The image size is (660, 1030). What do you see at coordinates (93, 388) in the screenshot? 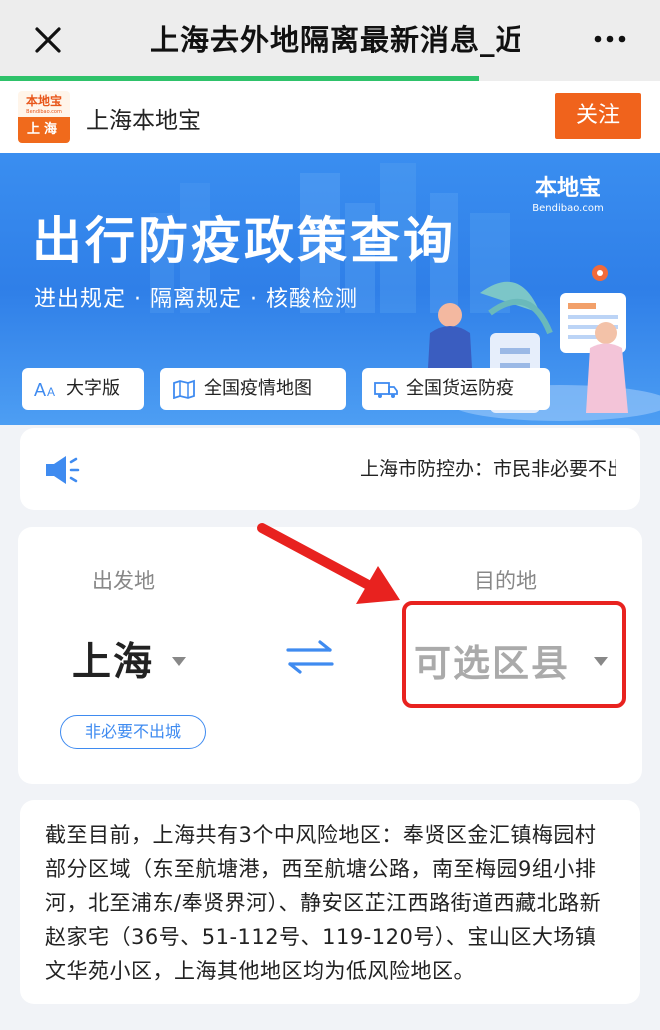
I see `large-font-label: 大字版` at bounding box center [93, 388].